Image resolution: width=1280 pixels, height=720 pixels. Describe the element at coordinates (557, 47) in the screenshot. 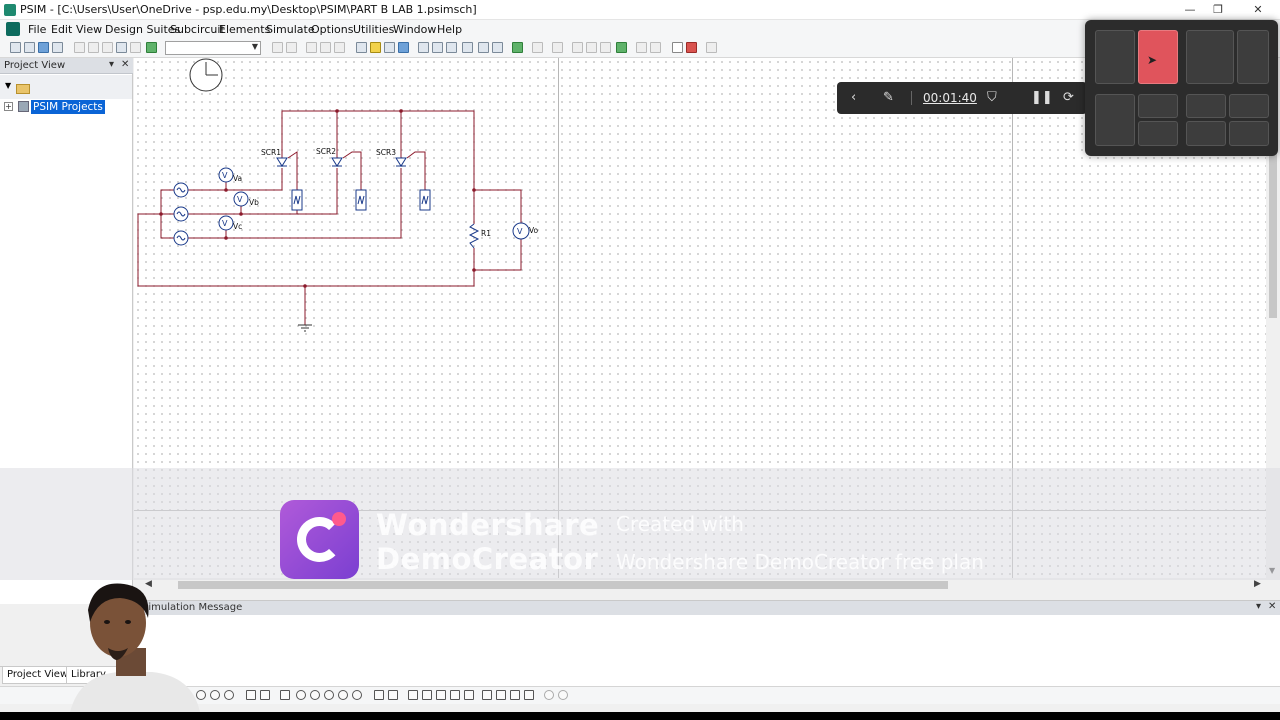

I see `lt-icon` at that location.